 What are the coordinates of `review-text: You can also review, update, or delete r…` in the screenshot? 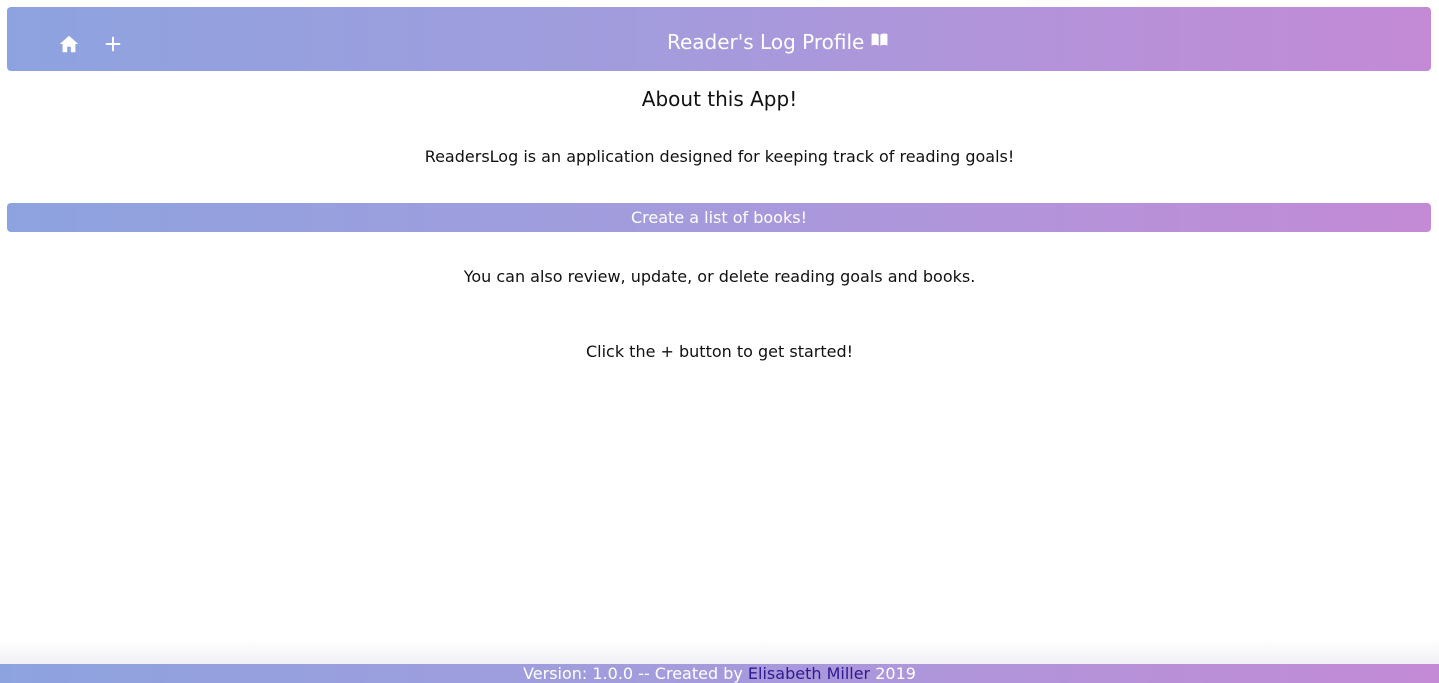 It's located at (719, 276).